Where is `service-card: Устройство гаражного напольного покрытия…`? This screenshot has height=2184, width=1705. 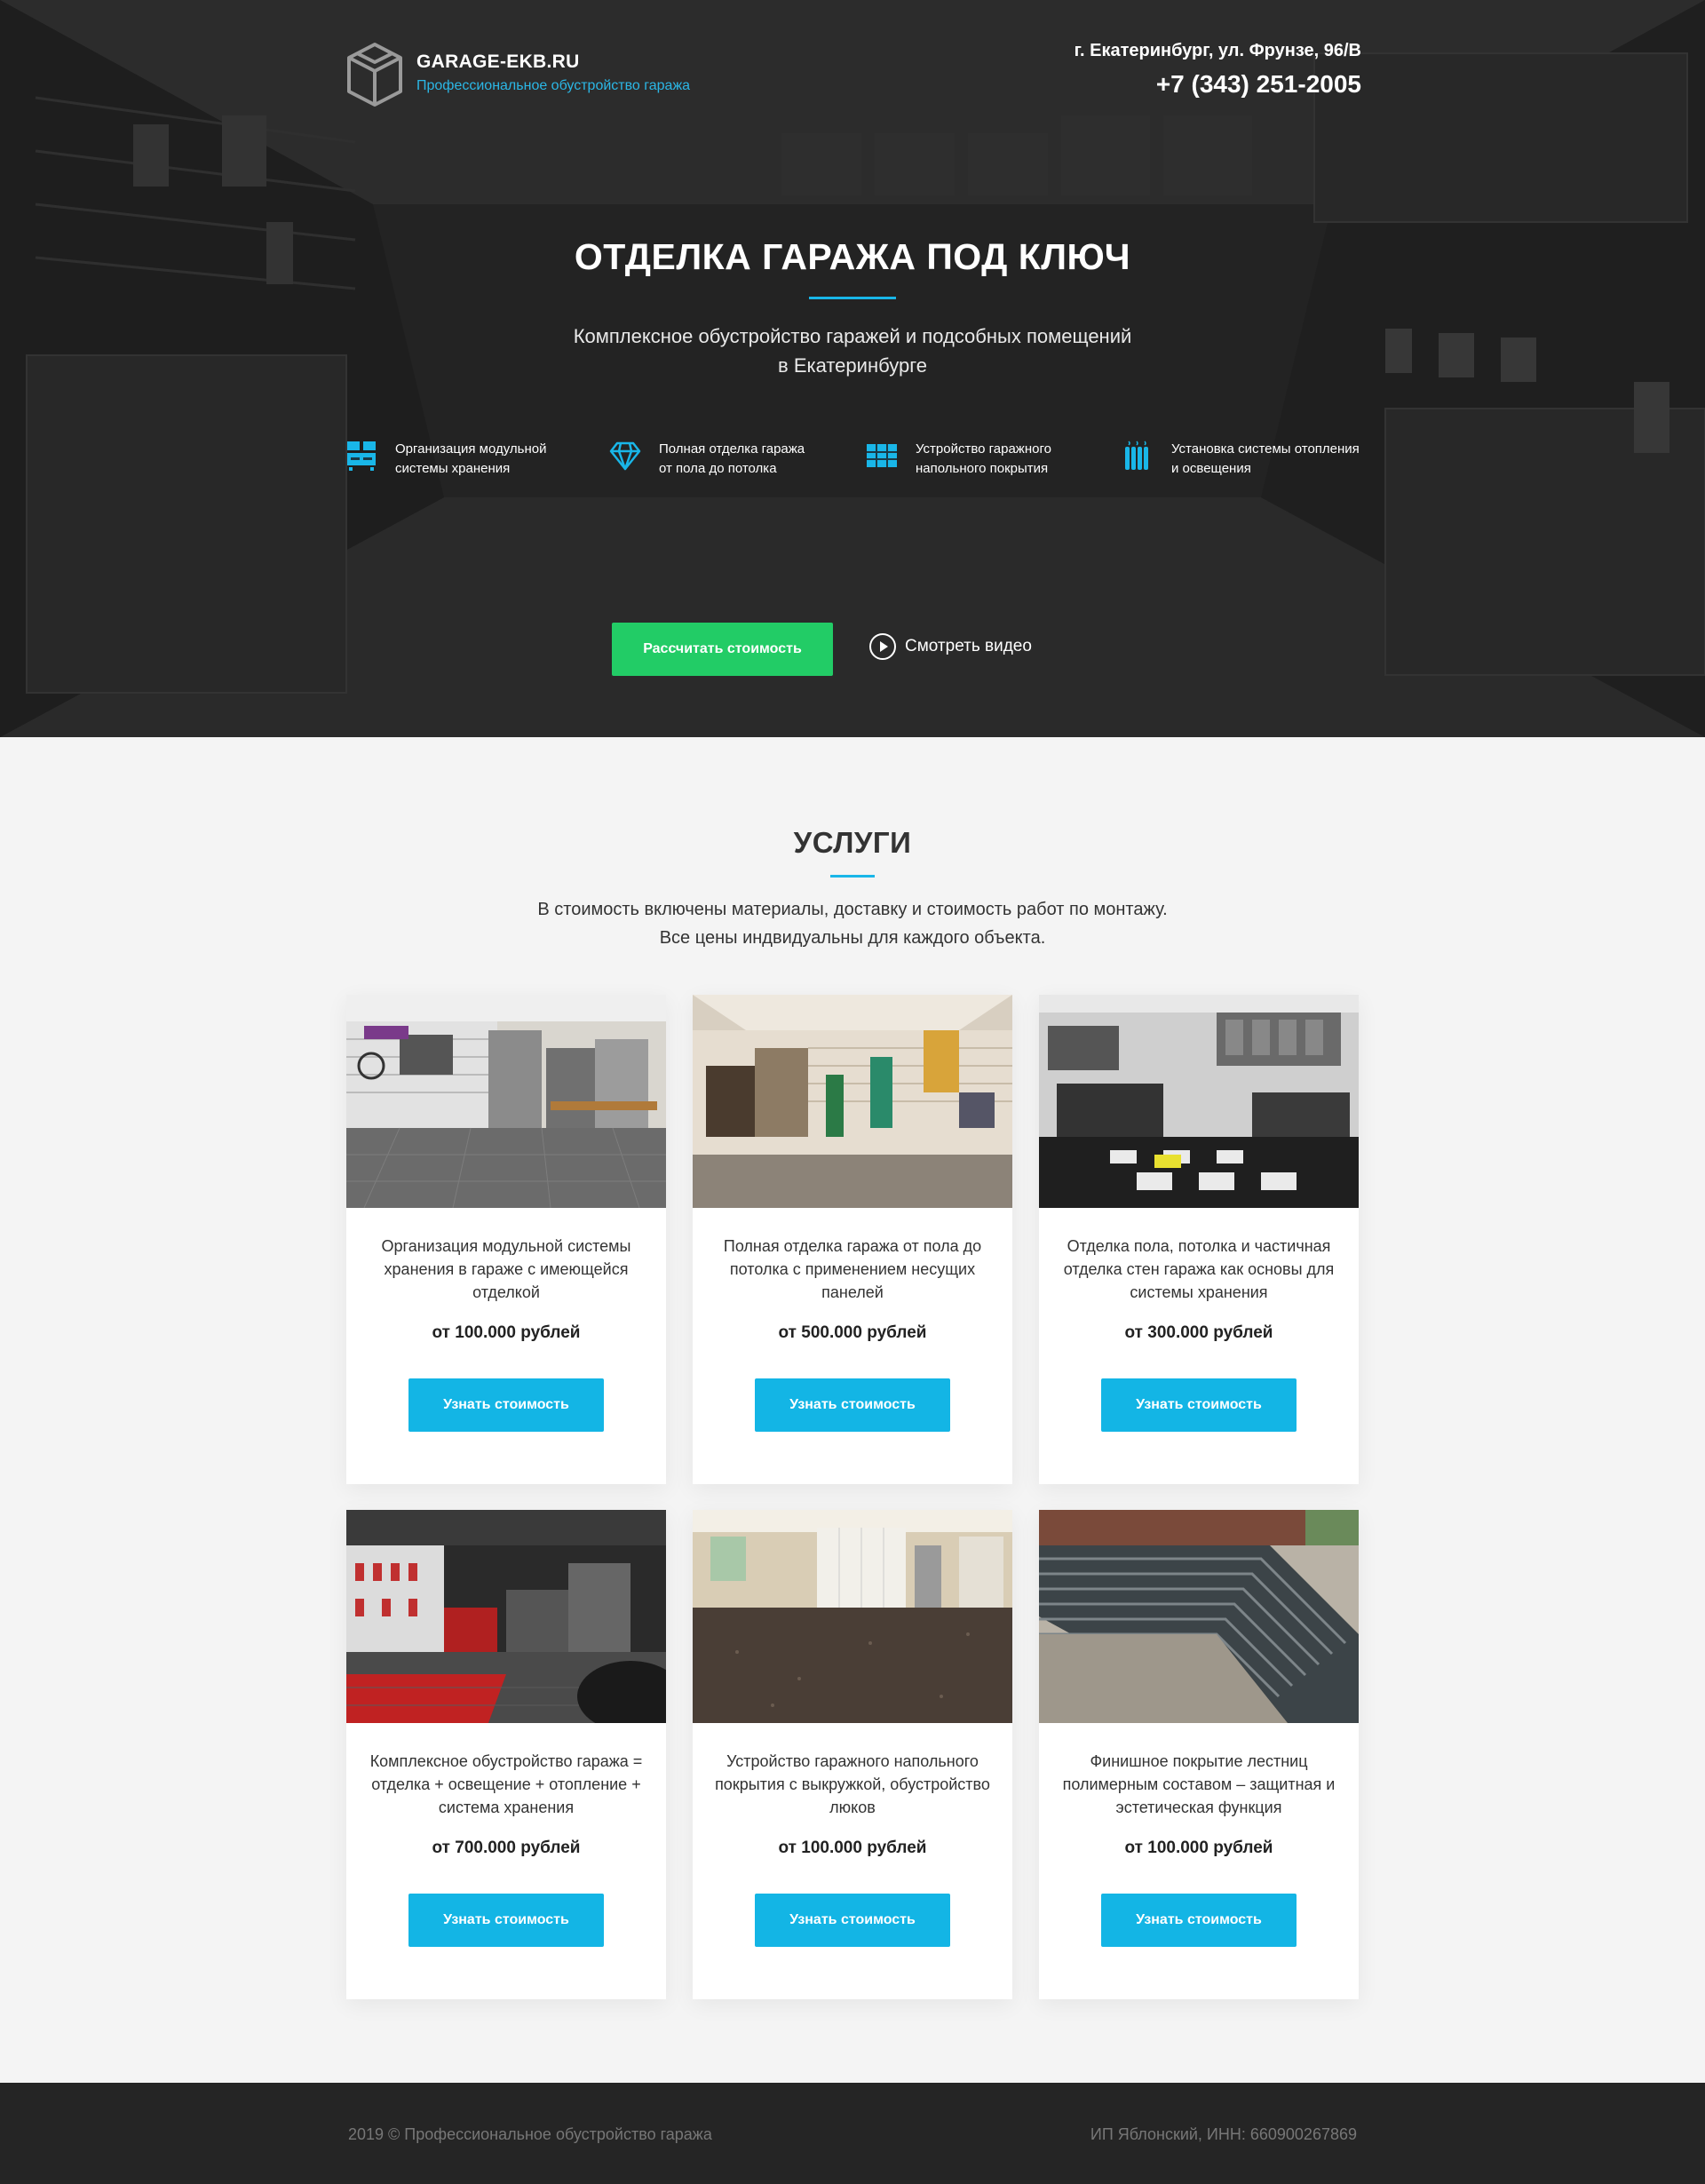
service-card: Устройство гаражного напольного покрытия… is located at coordinates (853, 1754).